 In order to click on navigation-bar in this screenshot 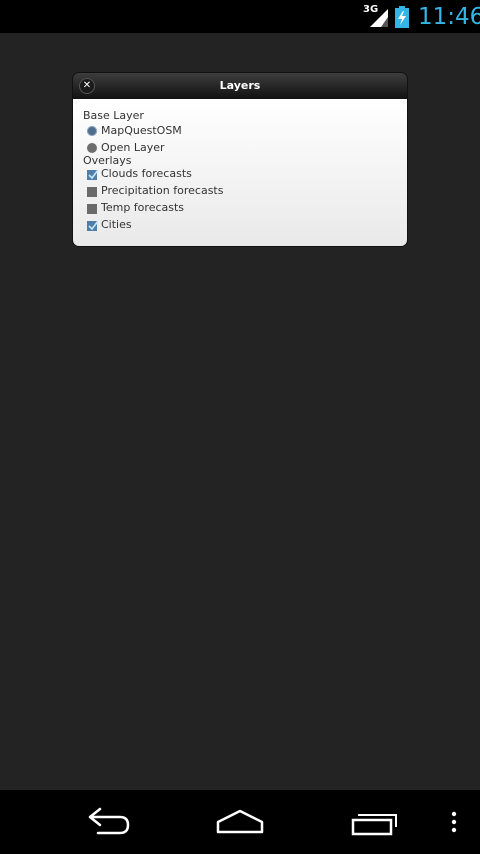, I will do `click(240, 822)`.